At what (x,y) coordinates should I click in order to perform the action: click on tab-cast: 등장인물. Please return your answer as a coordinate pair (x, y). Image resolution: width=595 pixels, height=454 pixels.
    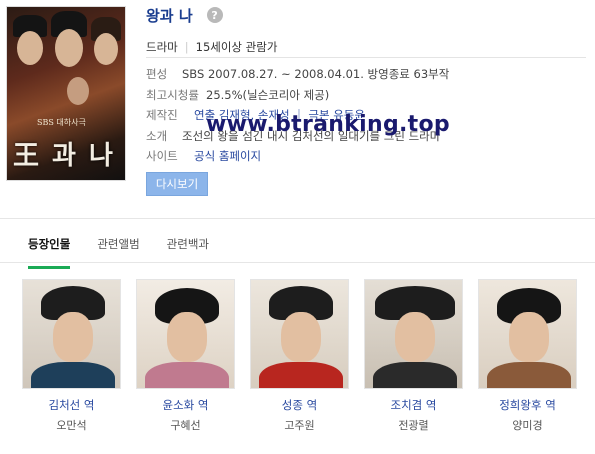
    Looking at the image, I should click on (49, 251).